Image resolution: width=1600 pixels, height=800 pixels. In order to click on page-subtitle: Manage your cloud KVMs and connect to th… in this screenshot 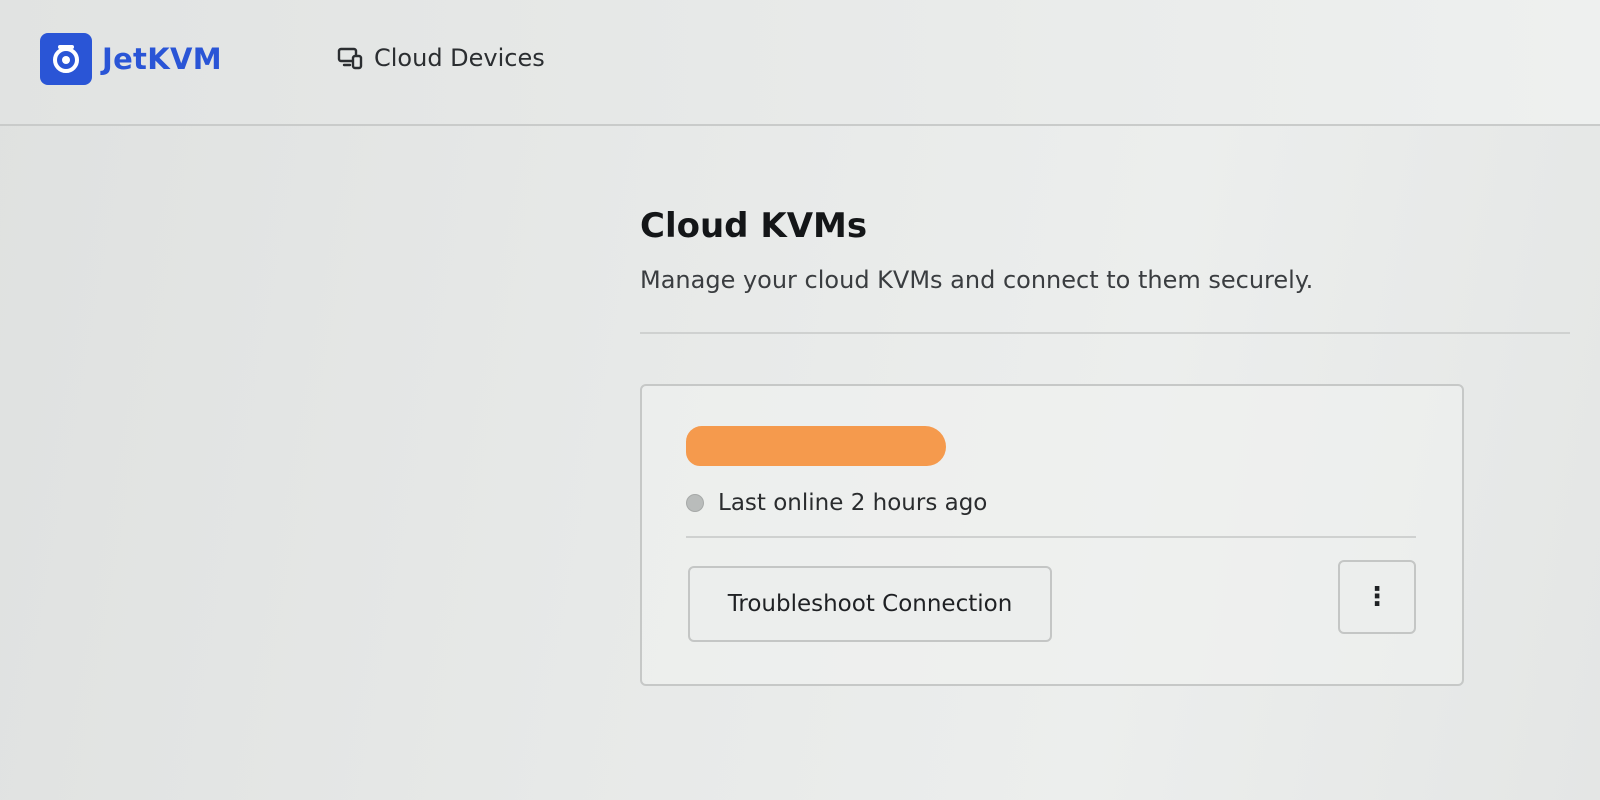, I will do `click(977, 280)`.